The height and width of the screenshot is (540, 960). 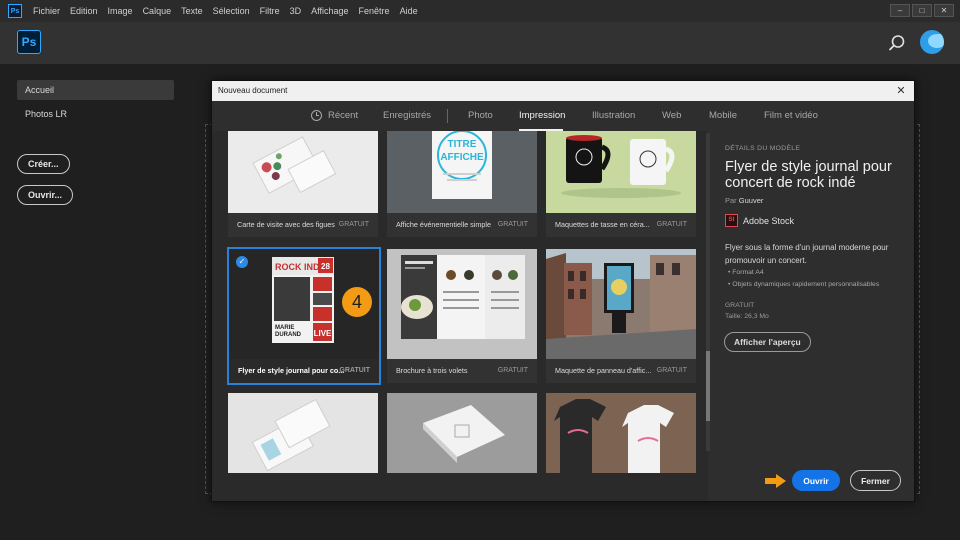 What do you see at coordinates (231, 11) in the screenshot?
I see `menu-selection: Sélection` at bounding box center [231, 11].